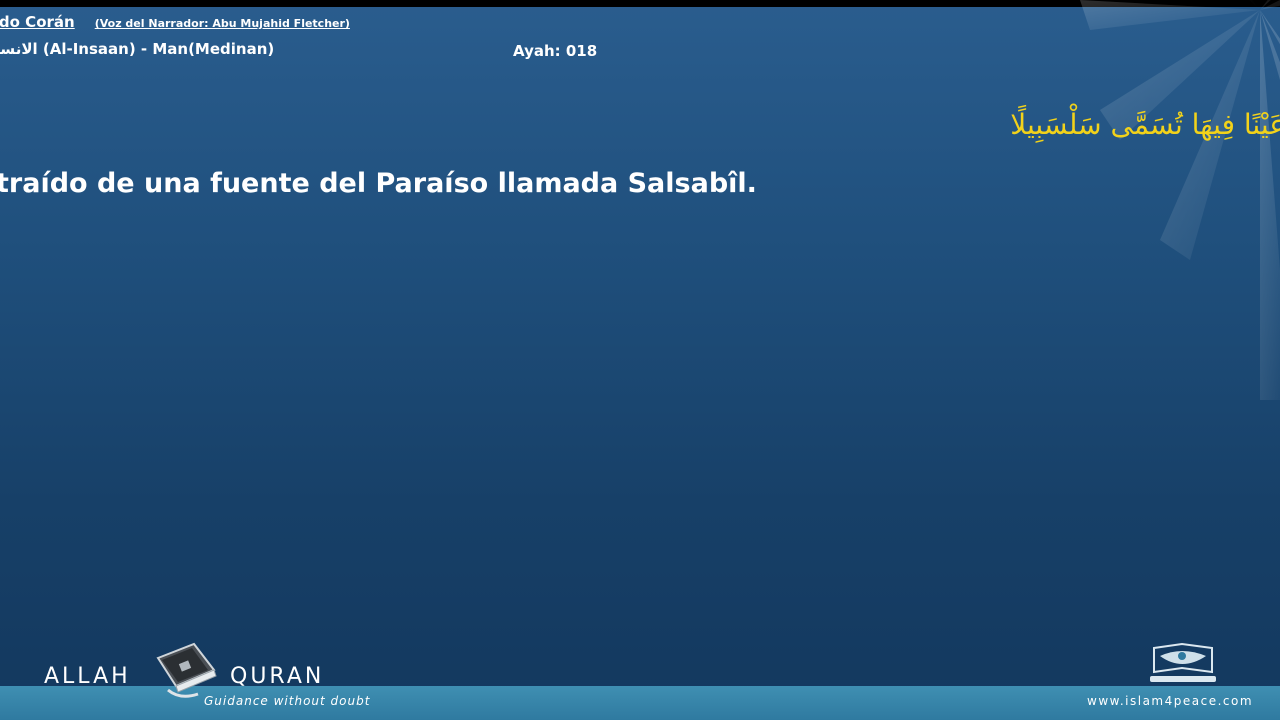  I want to click on logo-text-left: ALLAH, so click(87, 676).